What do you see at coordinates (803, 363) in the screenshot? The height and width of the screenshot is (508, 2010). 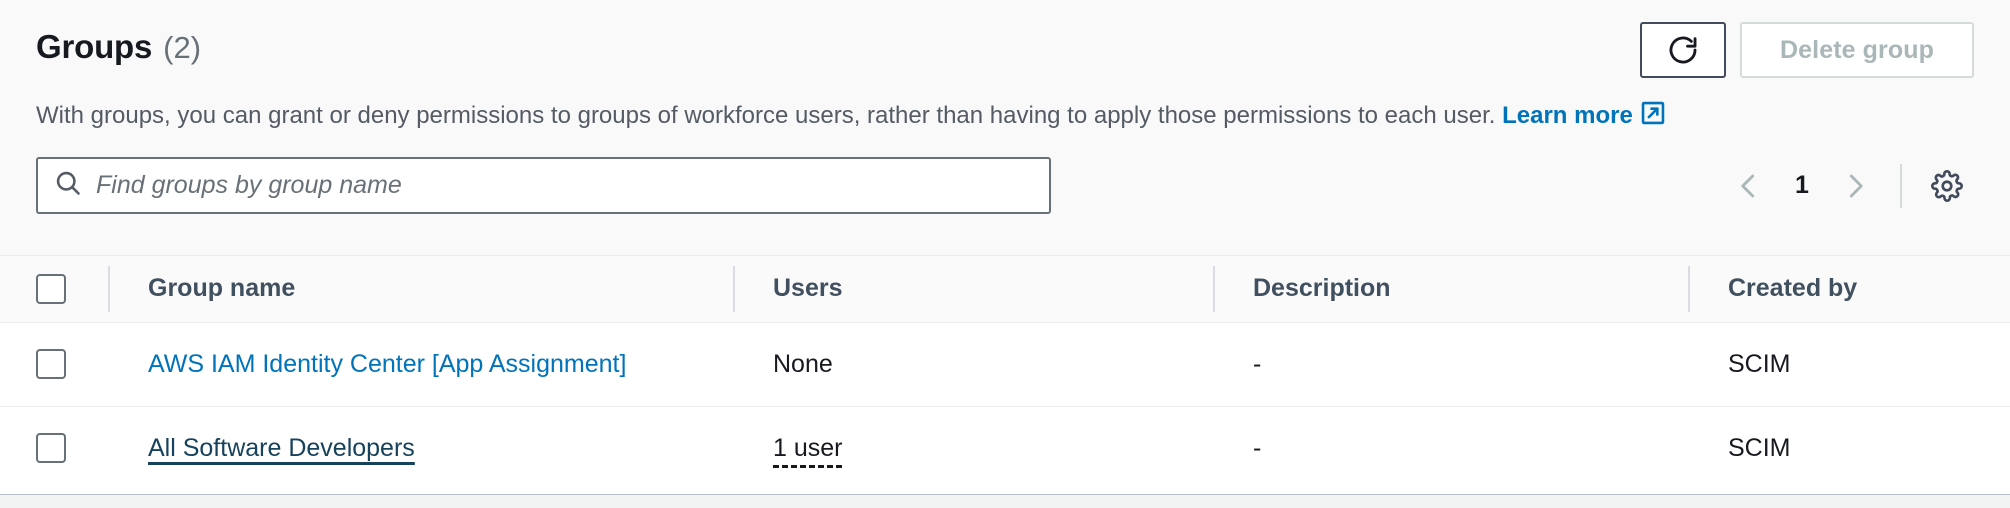 I see `cell-users: None` at bounding box center [803, 363].